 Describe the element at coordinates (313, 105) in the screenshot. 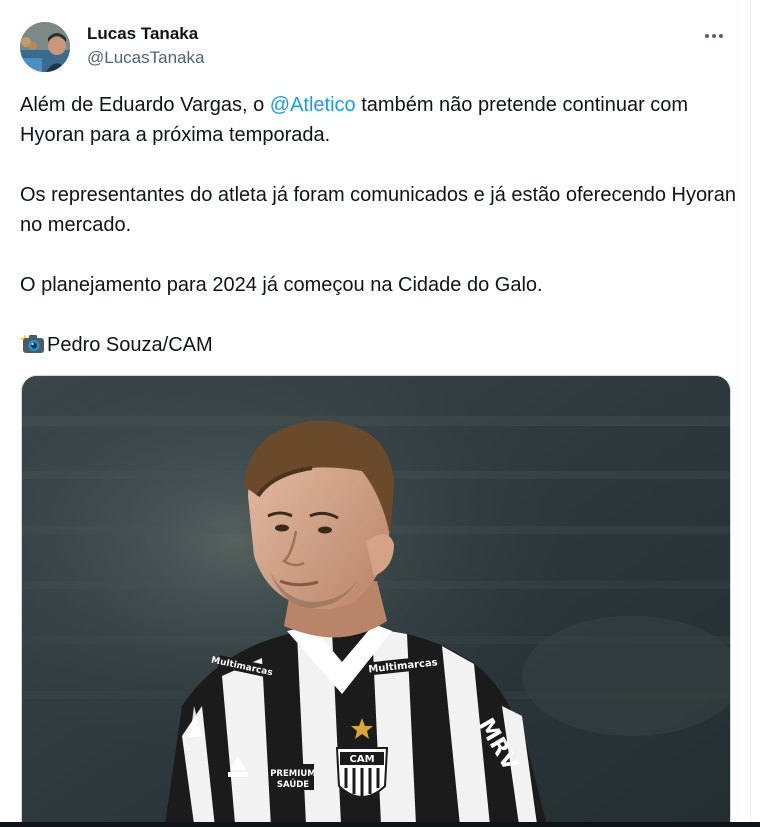

I see `mention-link: @Atletico` at that location.